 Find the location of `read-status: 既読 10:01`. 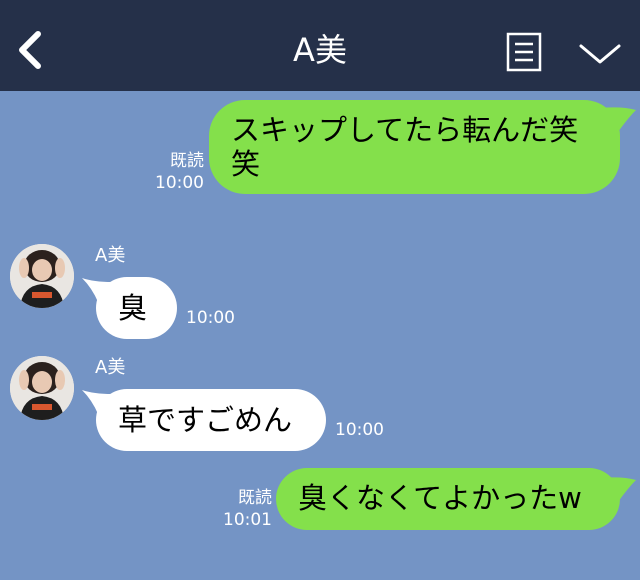

read-status: 既読 10:01 is located at coordinates (246, 509).